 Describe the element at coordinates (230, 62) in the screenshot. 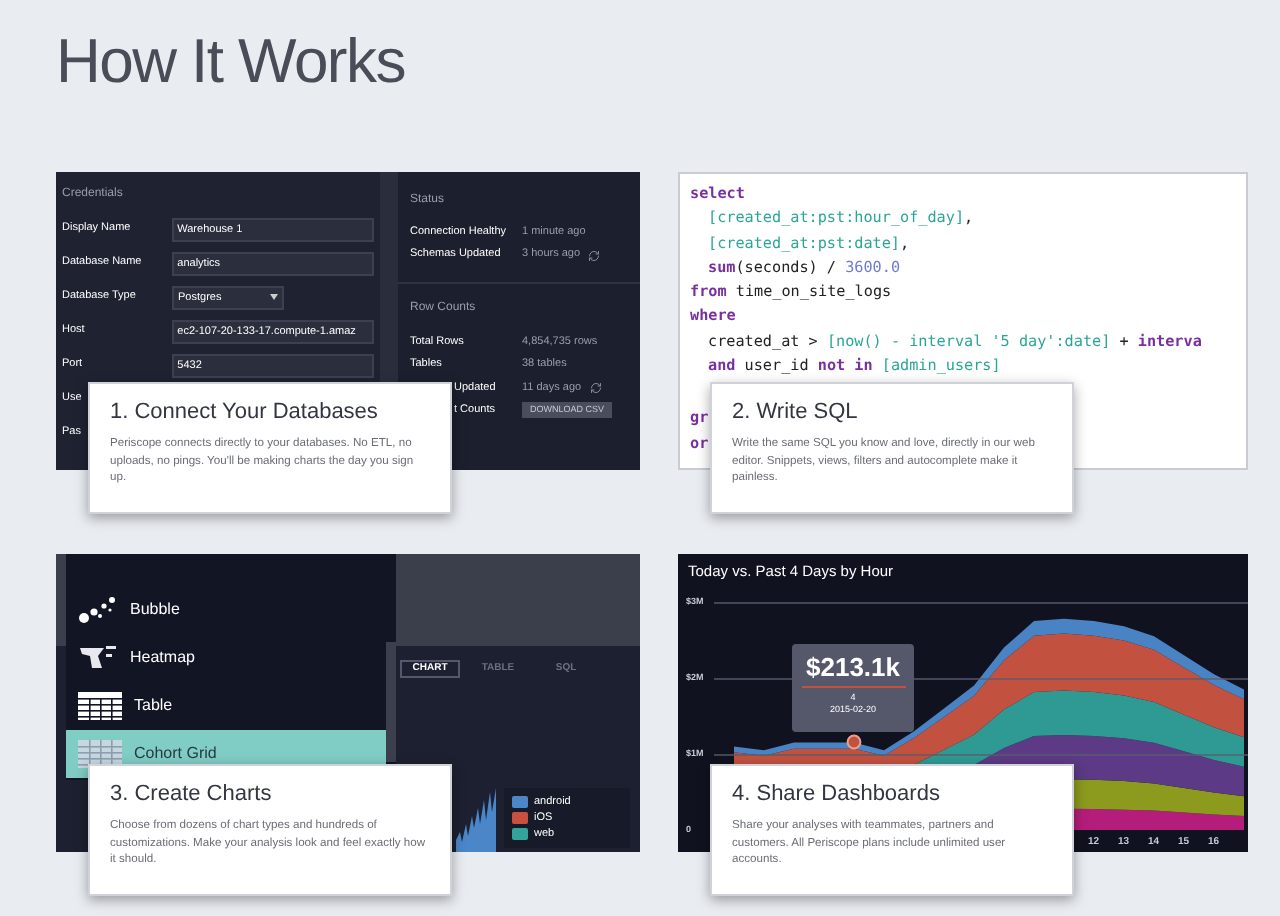

I see `page-title: How It Works` at that location.